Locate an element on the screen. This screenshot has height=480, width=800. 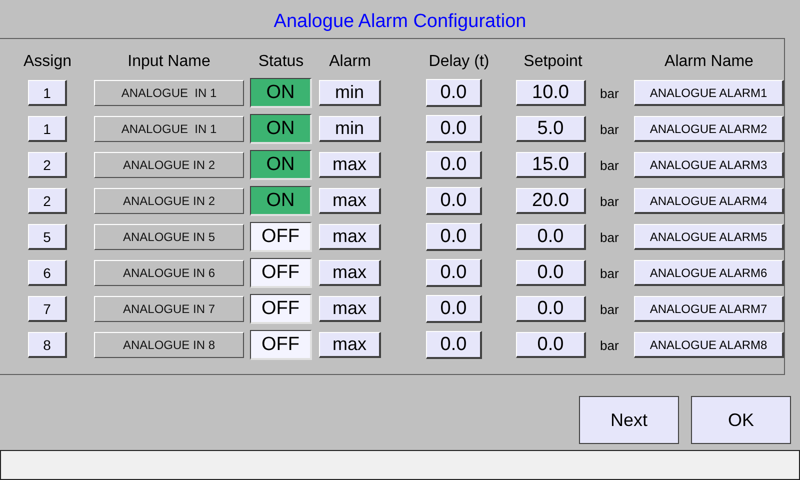
setpoint-field: 5.0 is located at coordinates (551, 129).